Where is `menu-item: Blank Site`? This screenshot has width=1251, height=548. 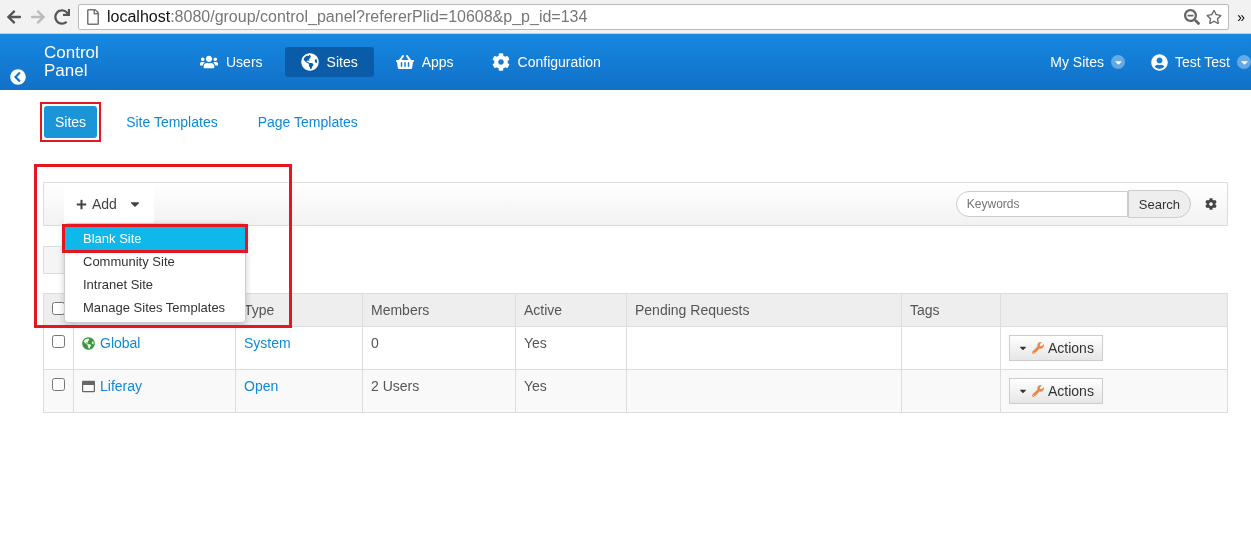 menu-item: Blank Site is located at coordinates (155, 238).